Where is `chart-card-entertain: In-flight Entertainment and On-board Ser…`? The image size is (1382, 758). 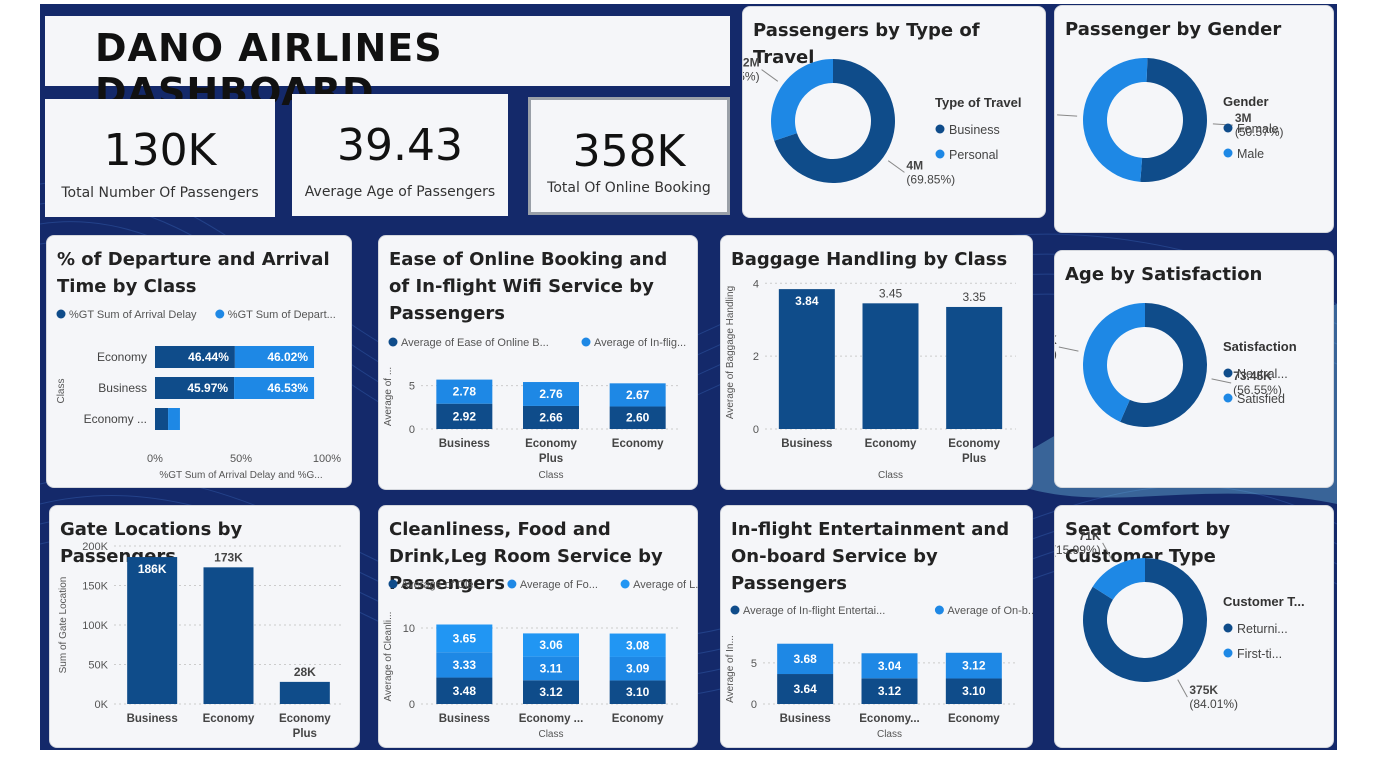 chart-card-entertain: In-flight Entertainment and On-board Ser… is located at coordinates (877, 626).